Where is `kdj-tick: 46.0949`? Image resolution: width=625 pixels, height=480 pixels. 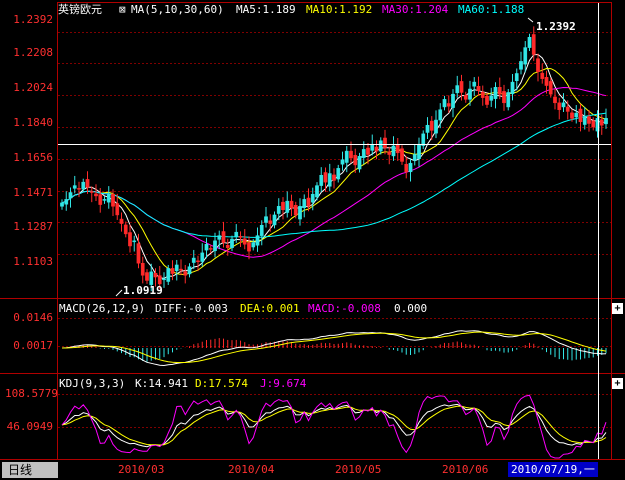 kdj-tick: 46.0949 is located at coordinates (29, 426).